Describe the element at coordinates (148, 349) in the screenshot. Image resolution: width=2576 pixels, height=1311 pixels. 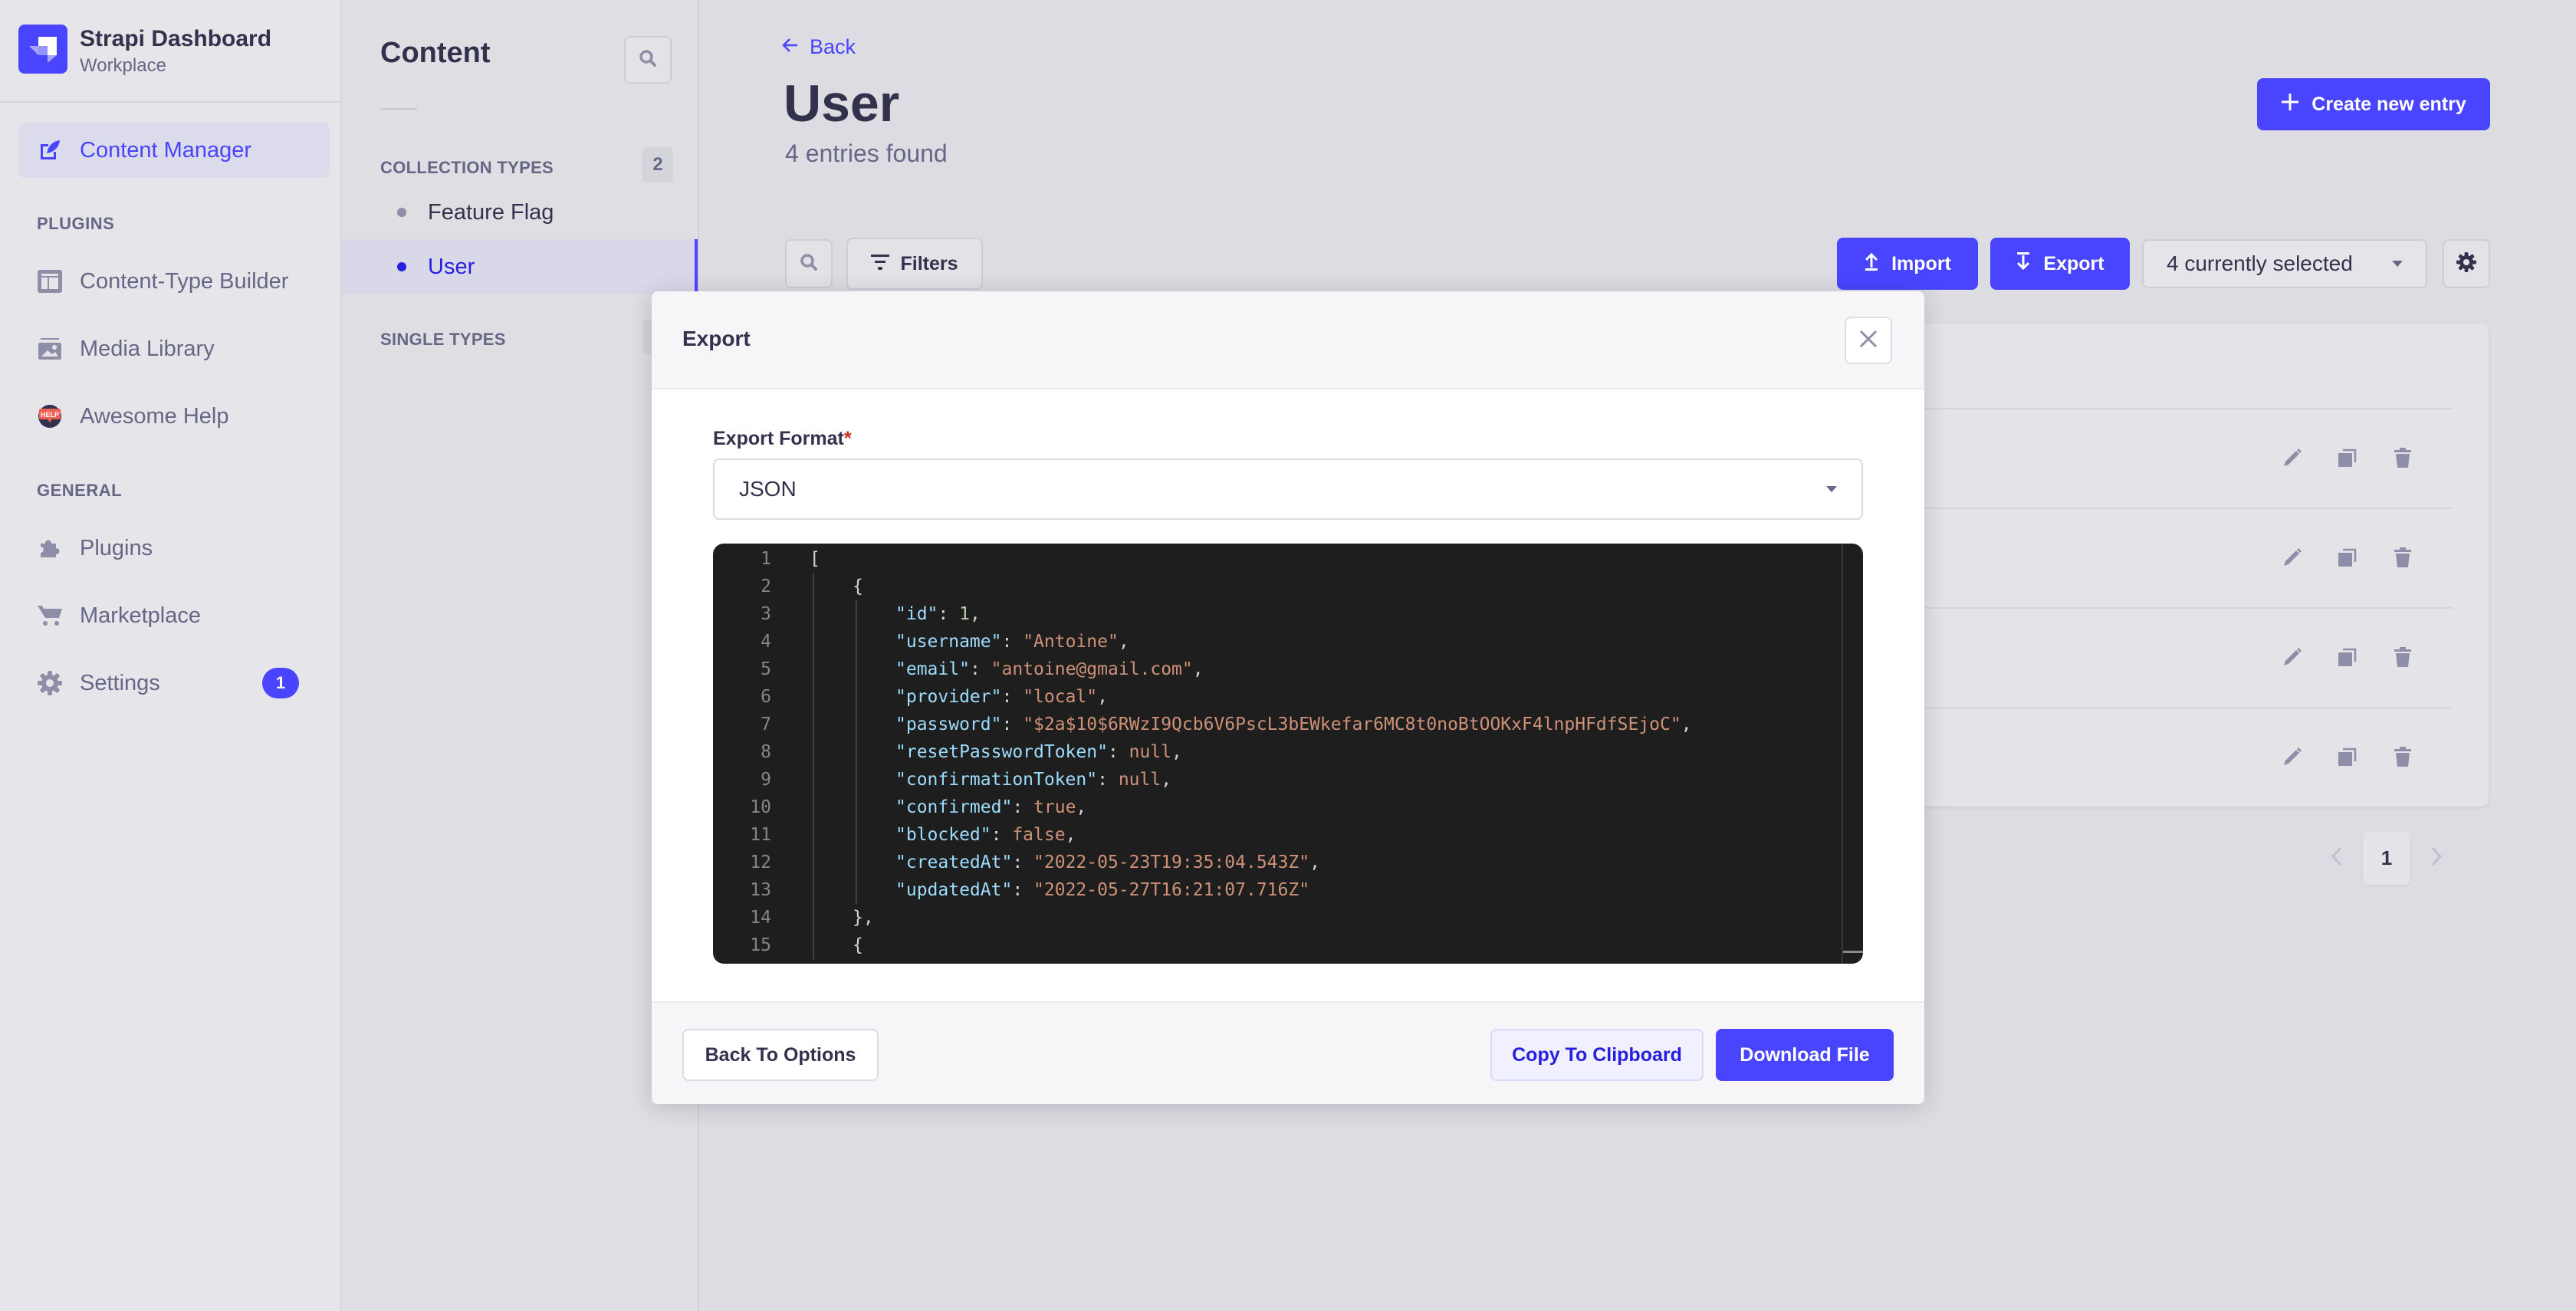
I see `sidebar-item-label: Media Library` at that location.